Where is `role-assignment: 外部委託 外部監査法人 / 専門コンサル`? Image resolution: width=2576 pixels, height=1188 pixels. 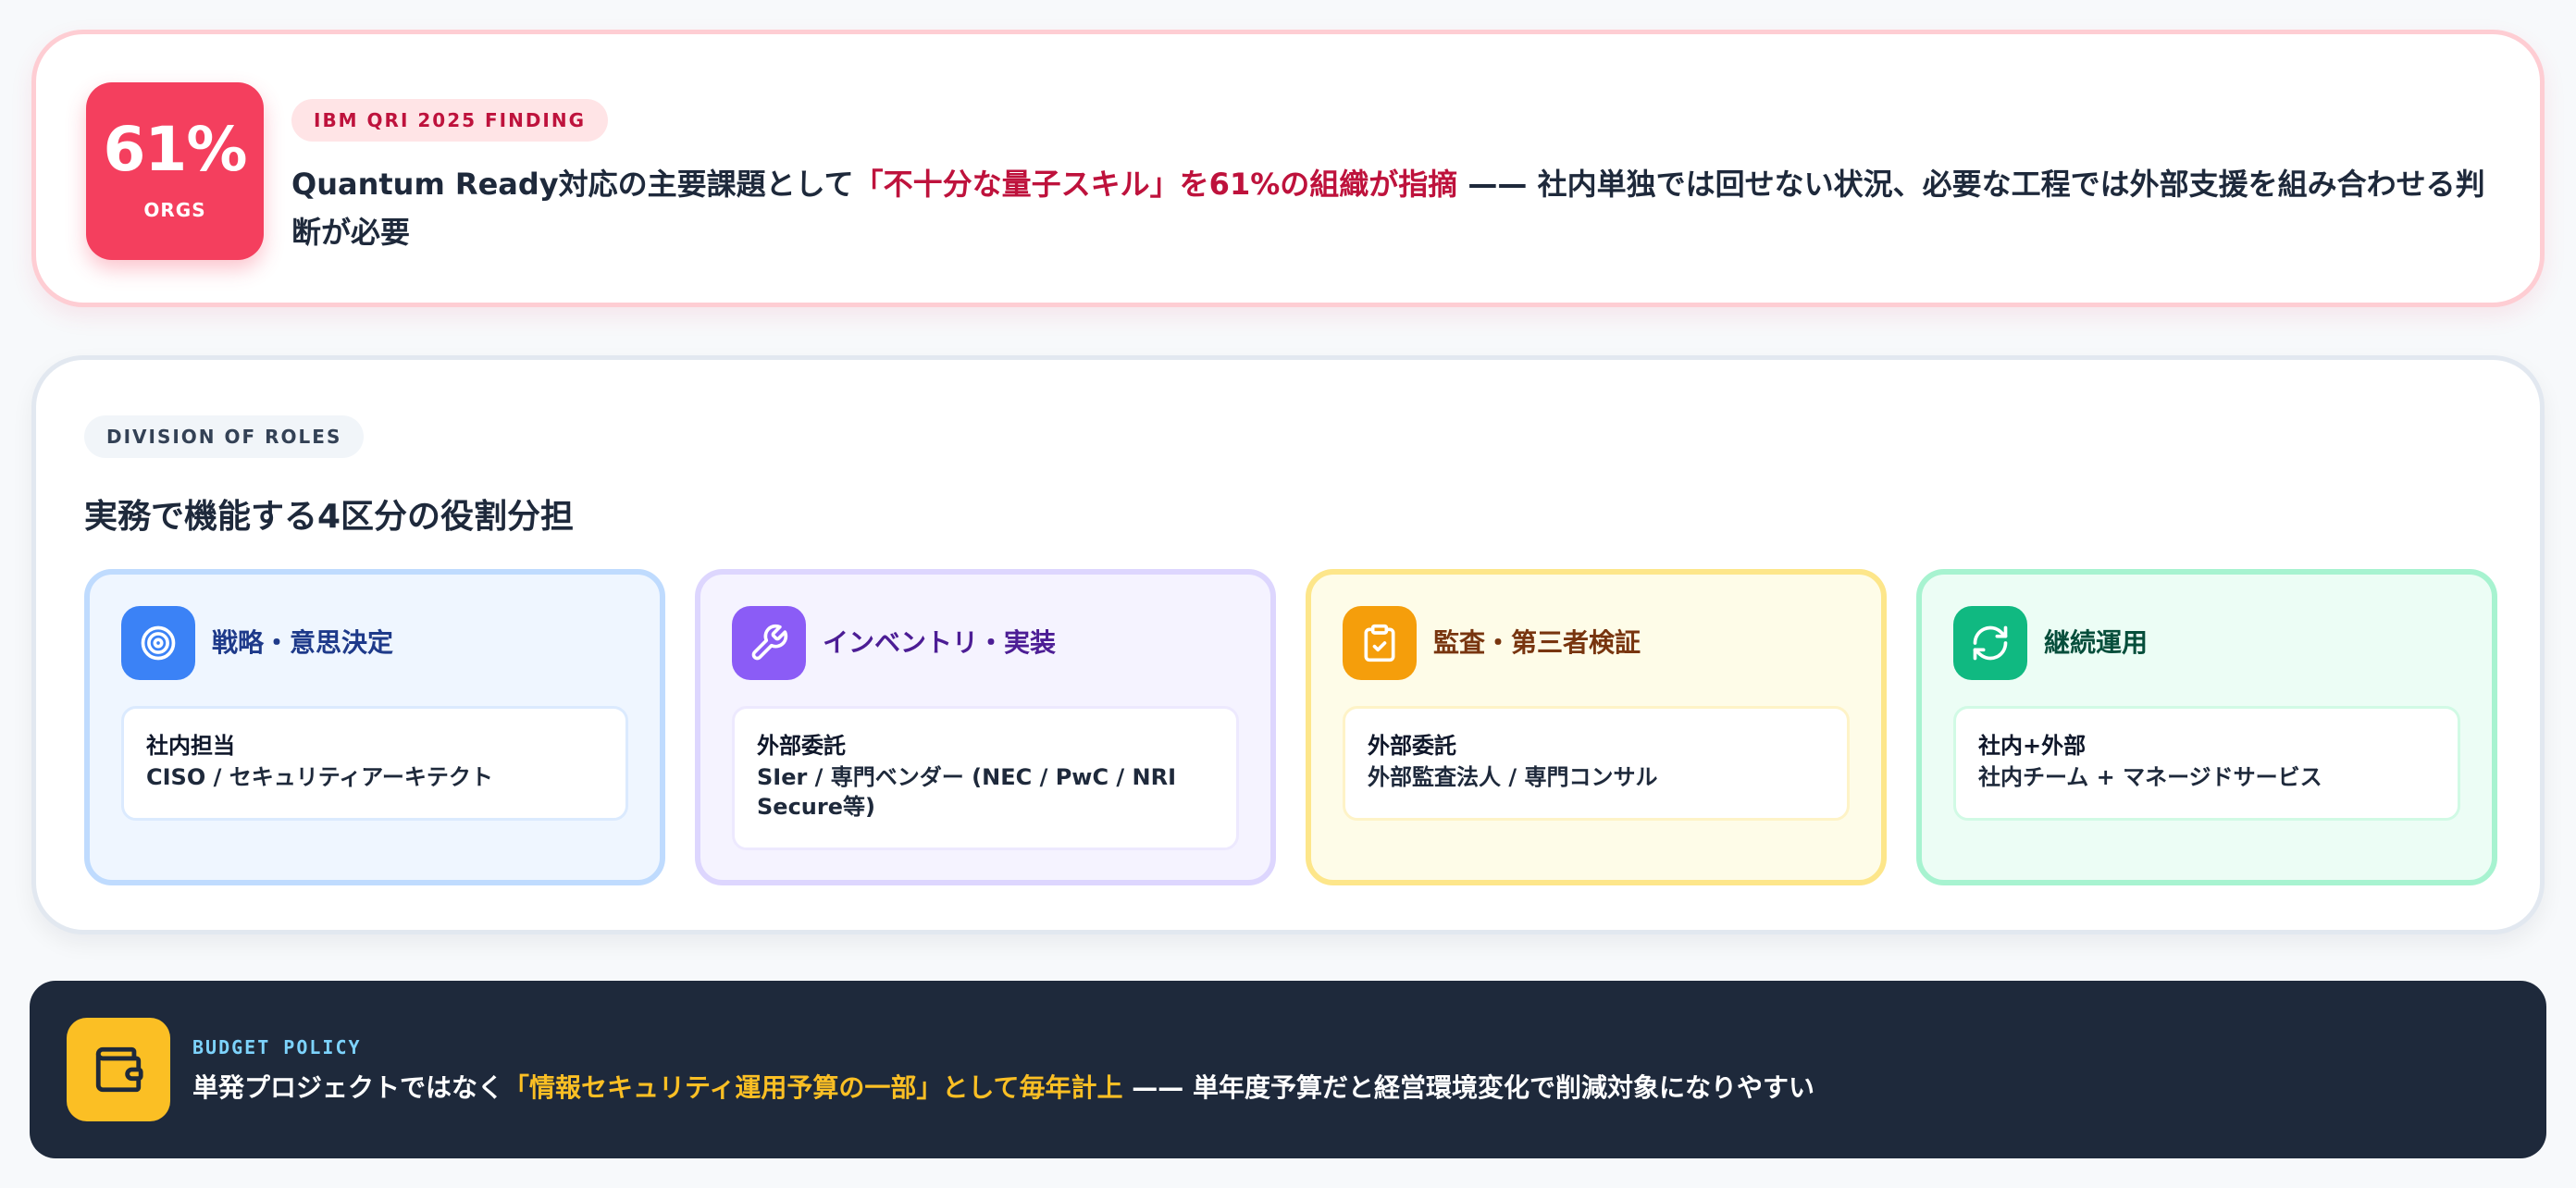
role-assignment: 外部委託 外部監査法人 / 専門コンサル is located at coordinates (1596, 763).